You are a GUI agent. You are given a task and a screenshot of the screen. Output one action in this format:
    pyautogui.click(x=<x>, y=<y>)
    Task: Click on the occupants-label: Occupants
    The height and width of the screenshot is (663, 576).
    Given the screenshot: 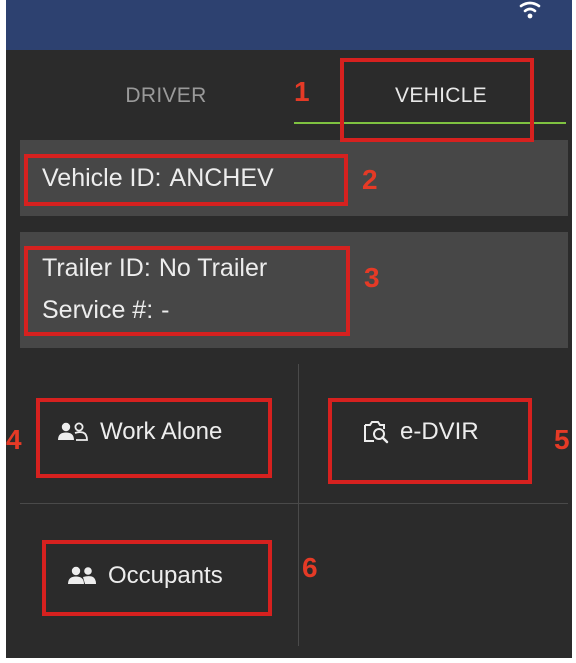 What is the action you would take?
    pyautogui.click(x=165, y=575)
    